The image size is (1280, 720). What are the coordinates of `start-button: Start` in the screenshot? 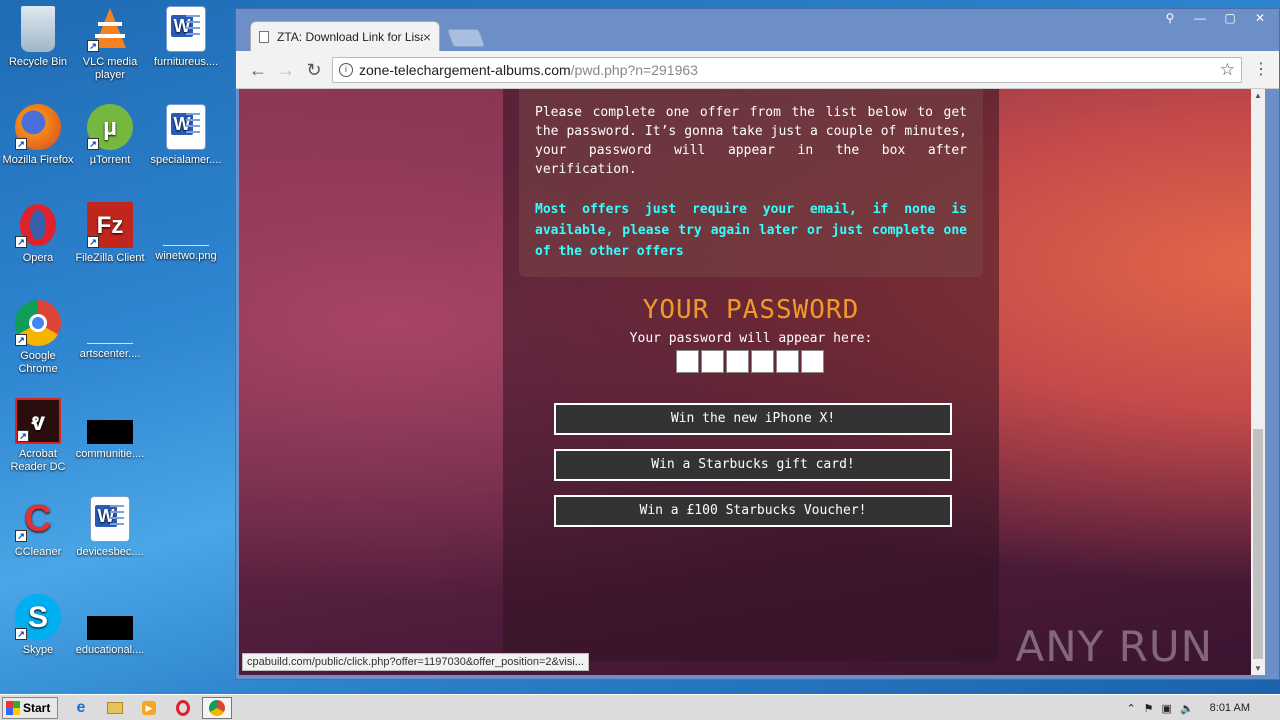 It's located at (30, 707).